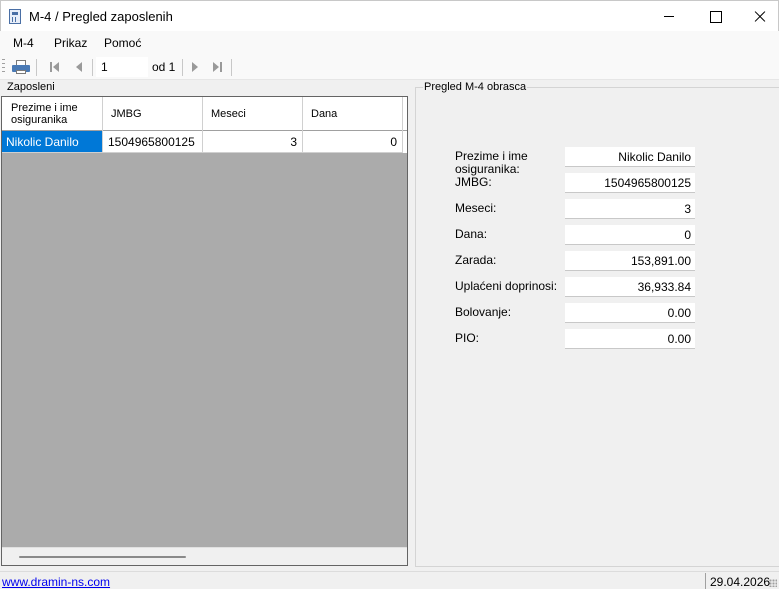 The width and height of the screenshot is (779, 589). What do you see at coordinates (630, 339) in the screenshot?
I see `field-value-pio: 0.00` at bounding box center [630, 339].